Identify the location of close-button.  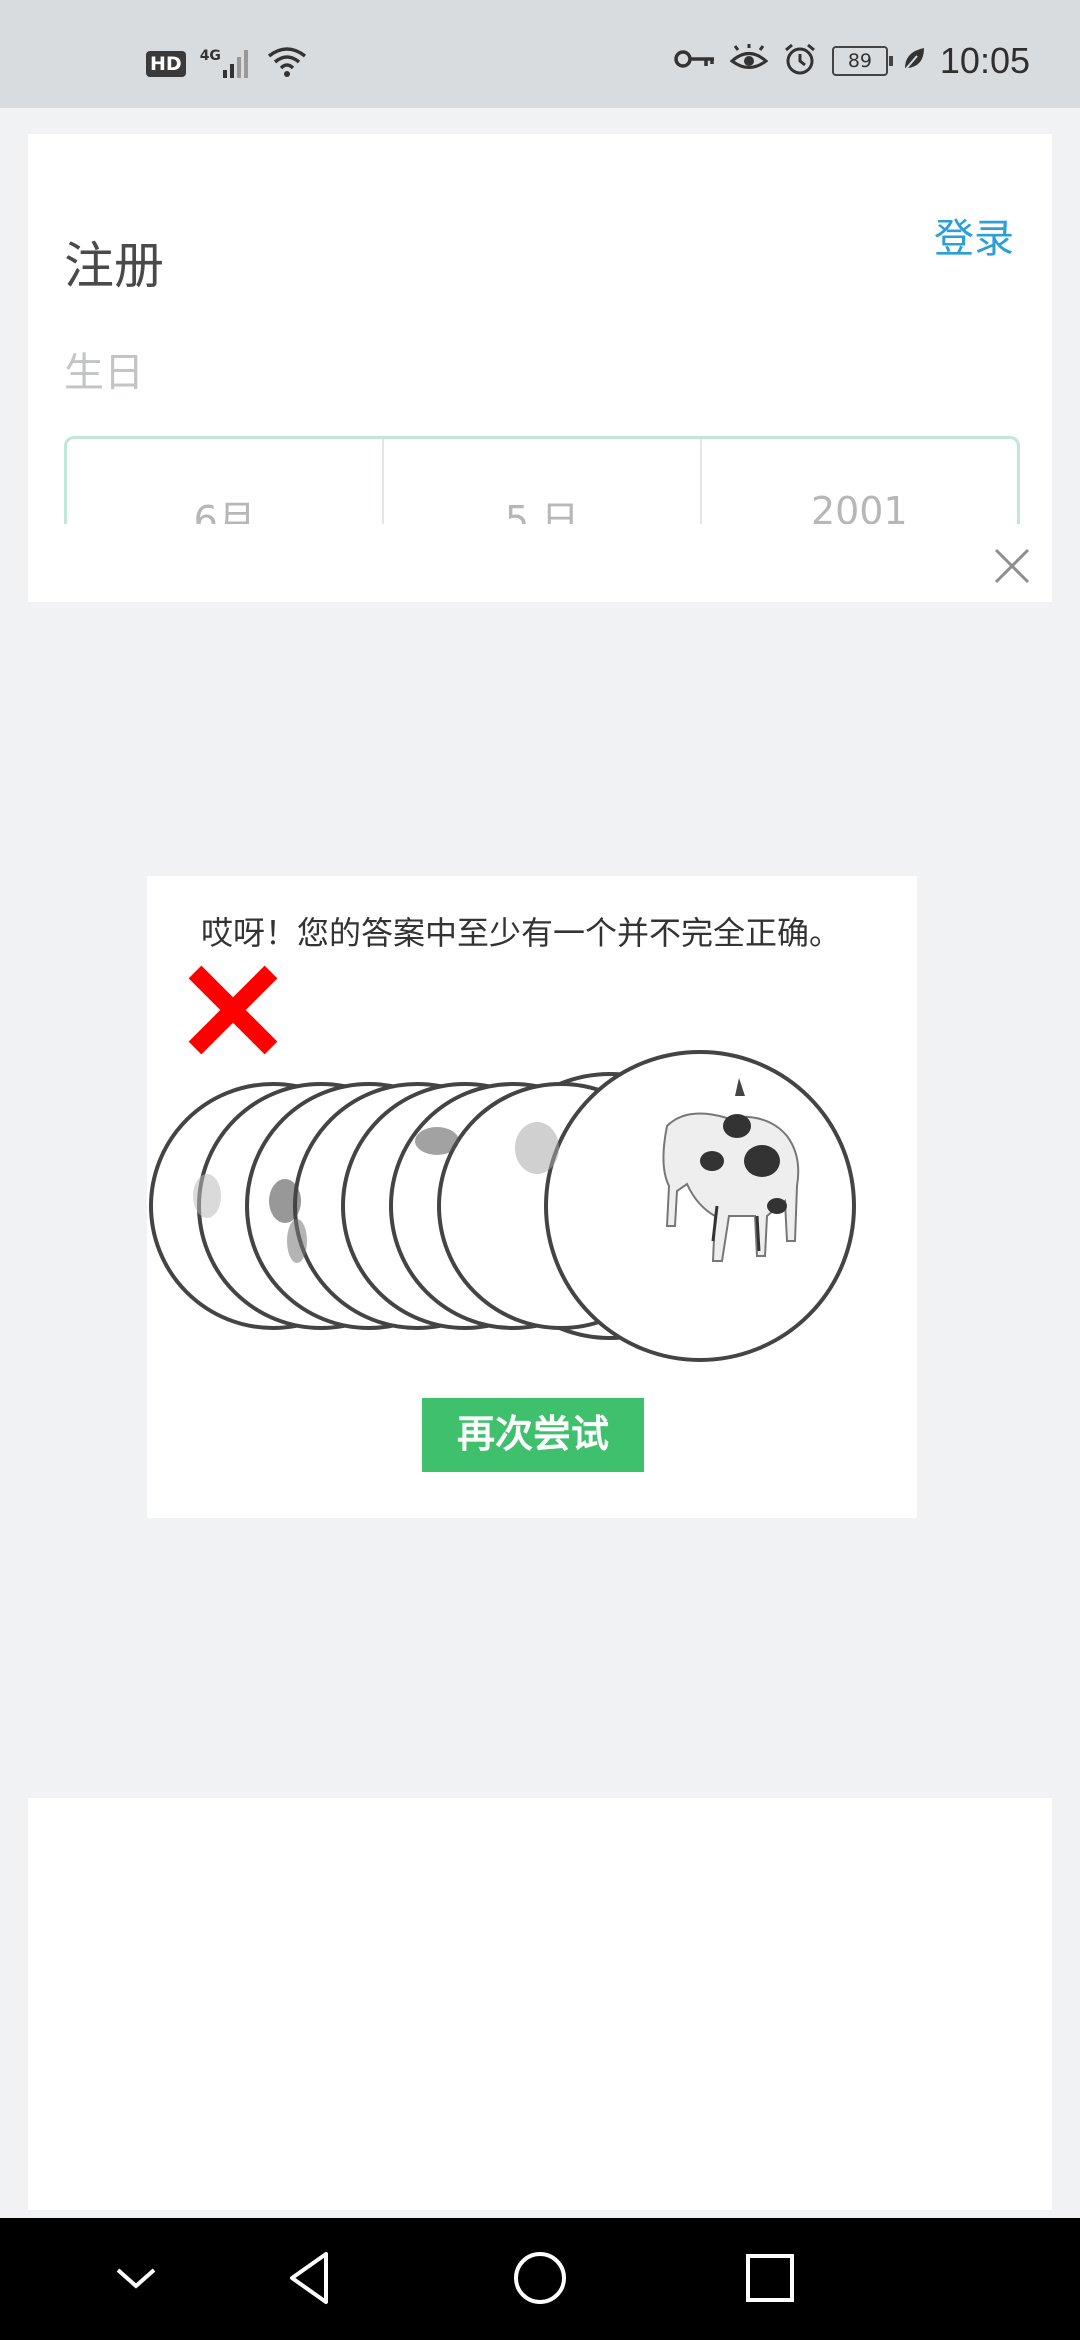
(1012, 566).